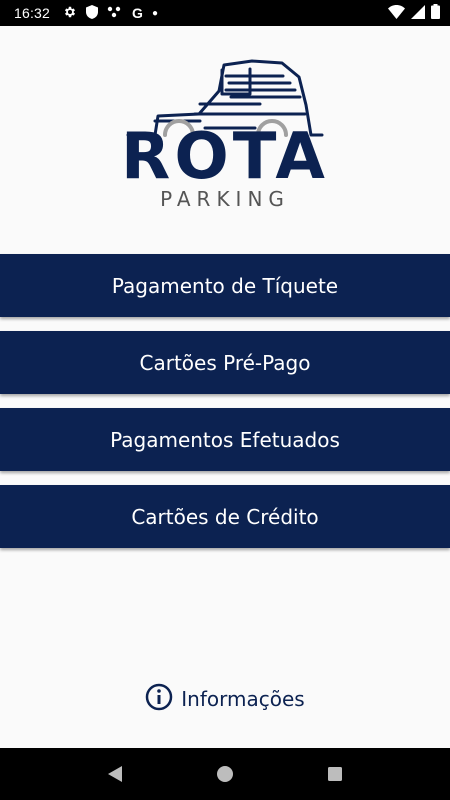  I want to click on recents-icon, so click(335, 774).